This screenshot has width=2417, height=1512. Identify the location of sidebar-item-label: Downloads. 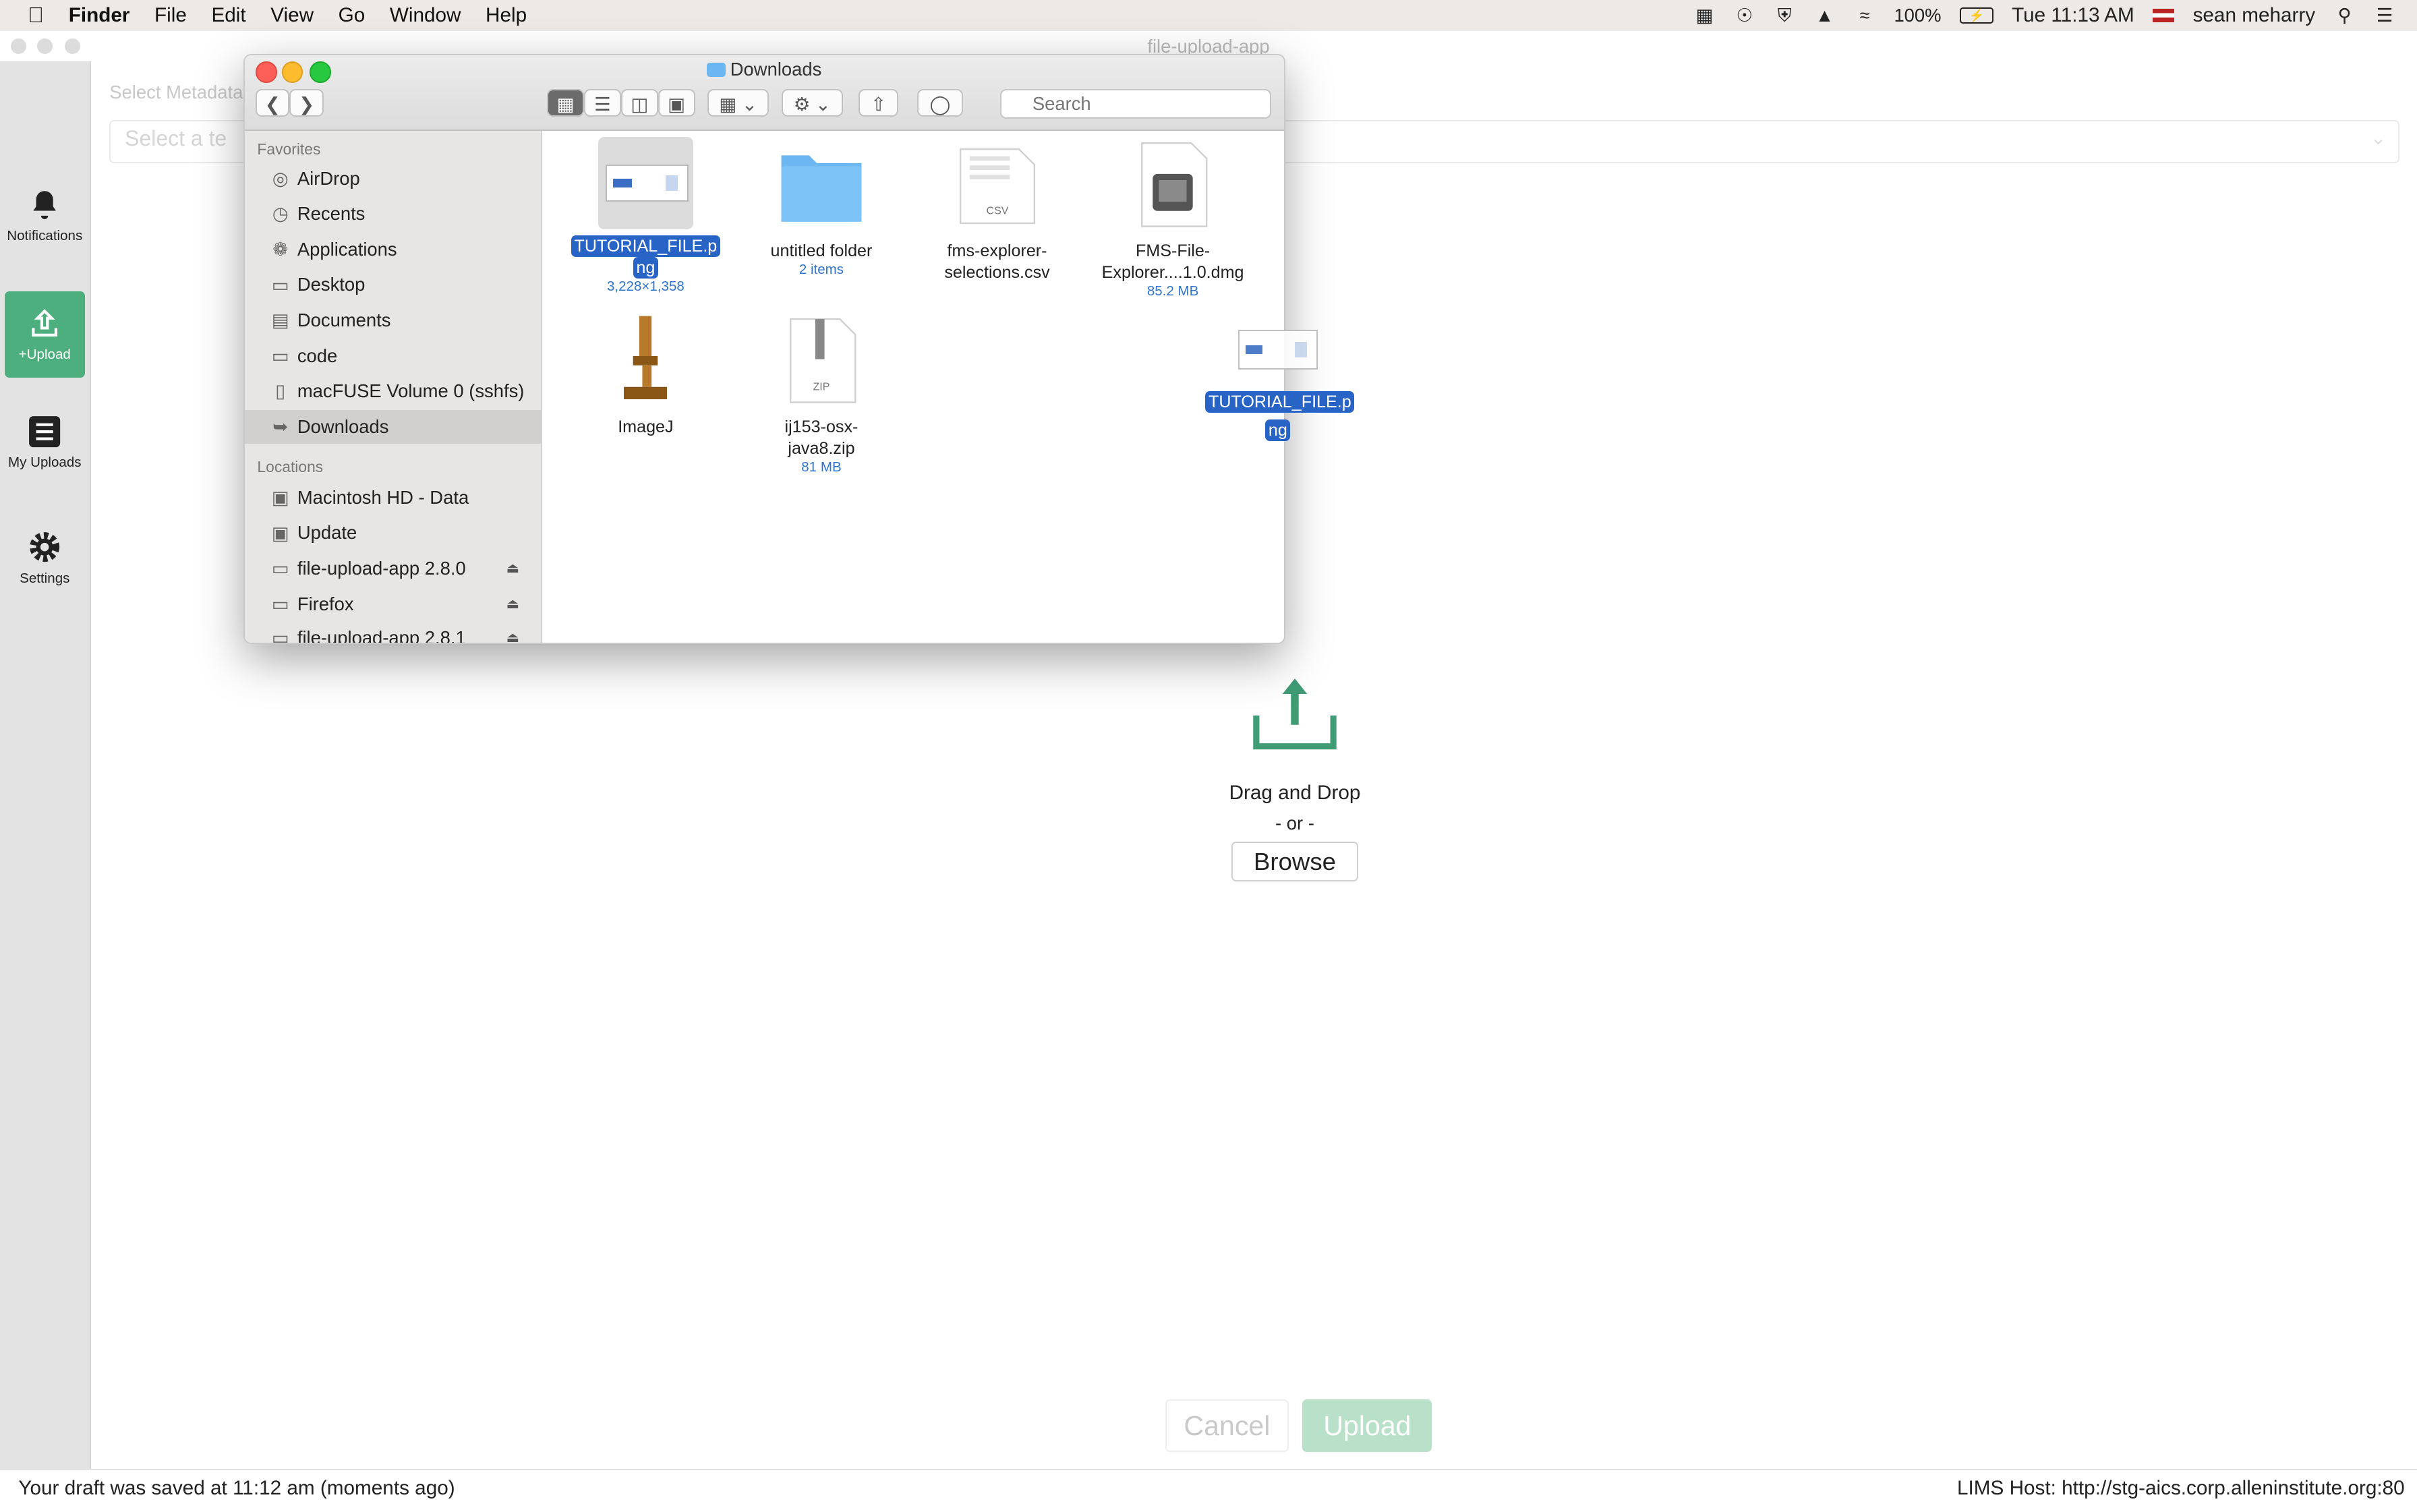
(343, 426).